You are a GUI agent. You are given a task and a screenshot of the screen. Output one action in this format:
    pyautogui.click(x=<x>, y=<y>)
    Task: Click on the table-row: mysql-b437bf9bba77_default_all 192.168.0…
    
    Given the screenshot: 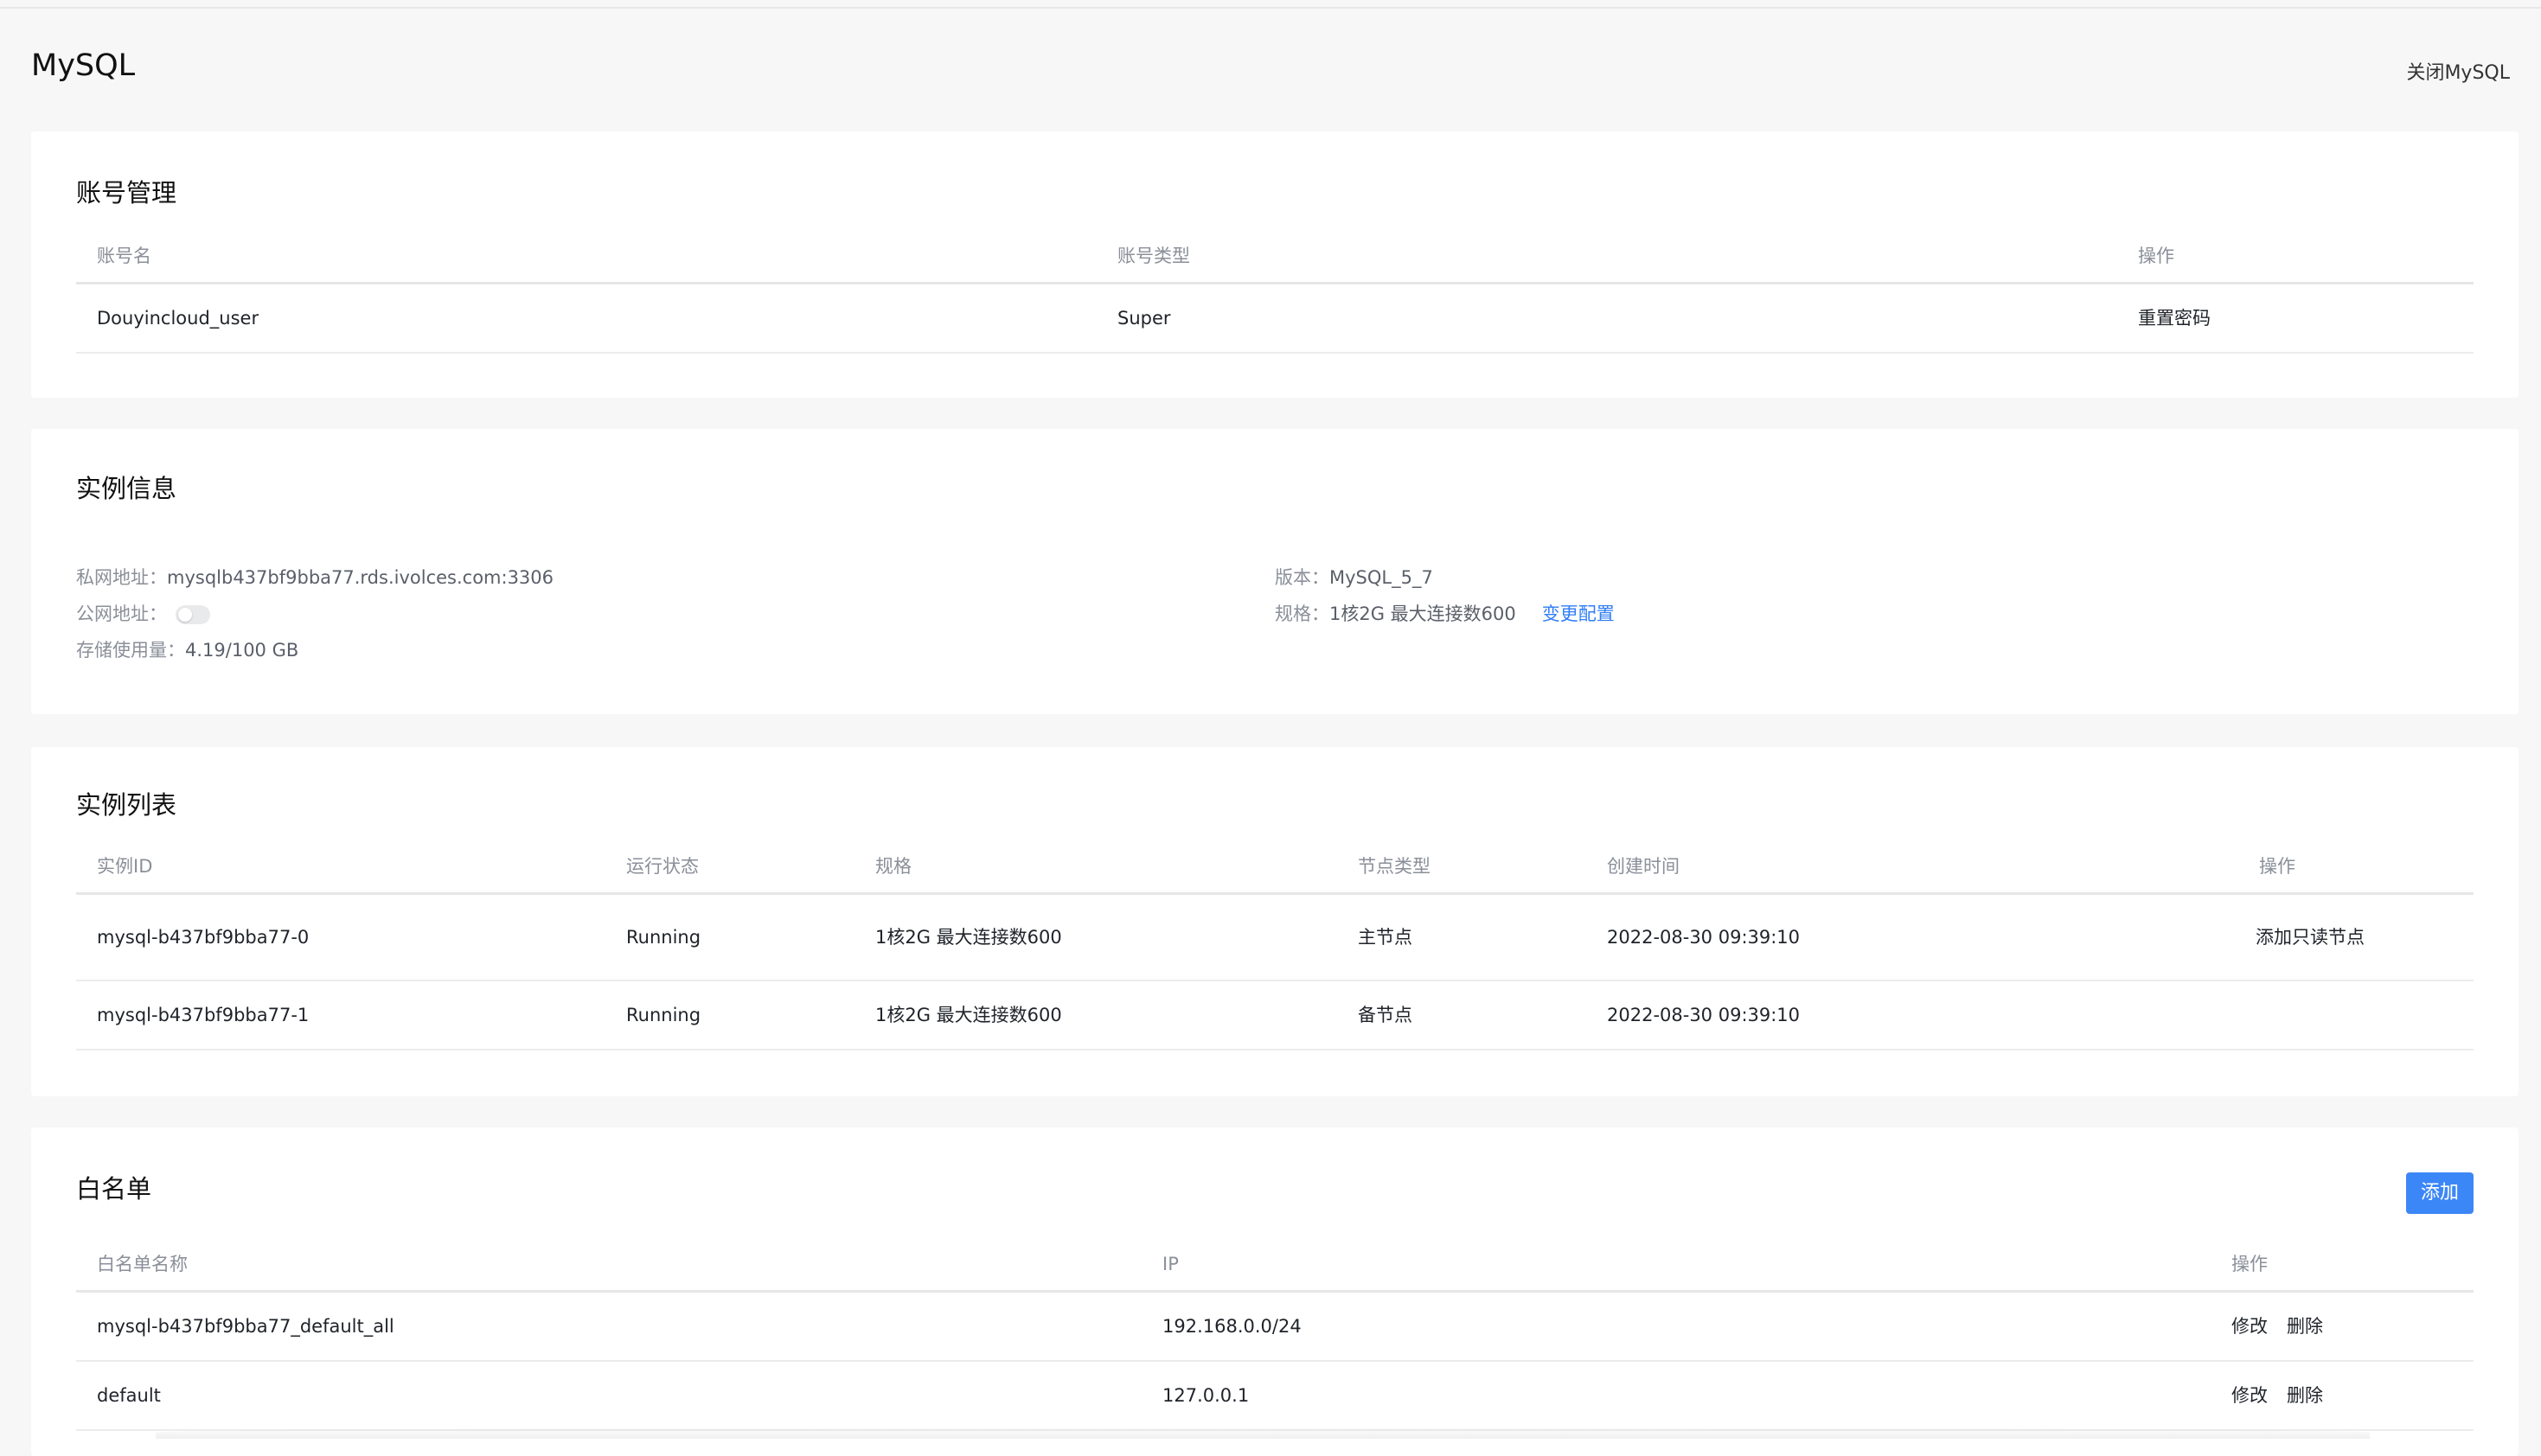 What is the action you would take?
    pyautogui.click(x=1275, y=1328)
    